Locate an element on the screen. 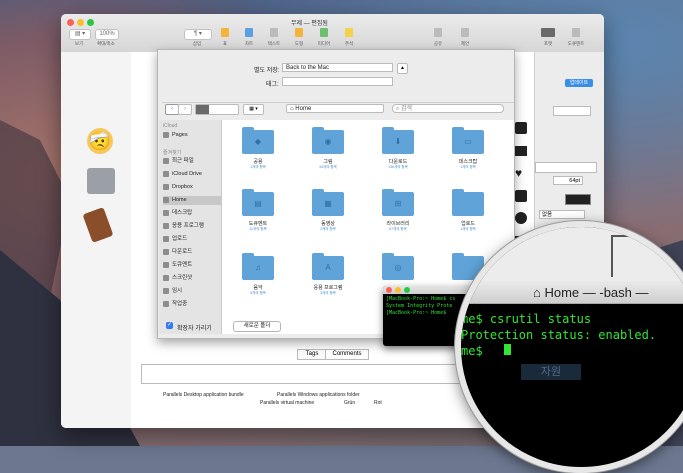  sidebar-item-home: Home is located at coordinates (192, 200).